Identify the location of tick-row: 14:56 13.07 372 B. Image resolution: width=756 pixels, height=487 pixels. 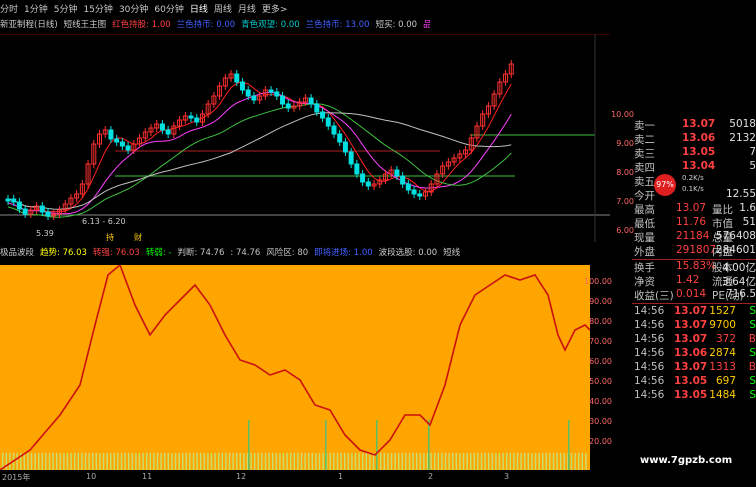
(694, 340).